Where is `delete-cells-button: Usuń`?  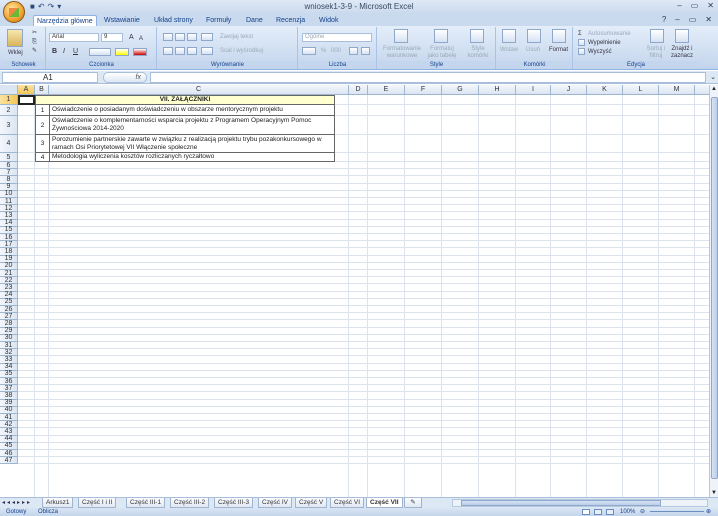 delete-cells-button: Usuń is located at coordinates (533, 50).